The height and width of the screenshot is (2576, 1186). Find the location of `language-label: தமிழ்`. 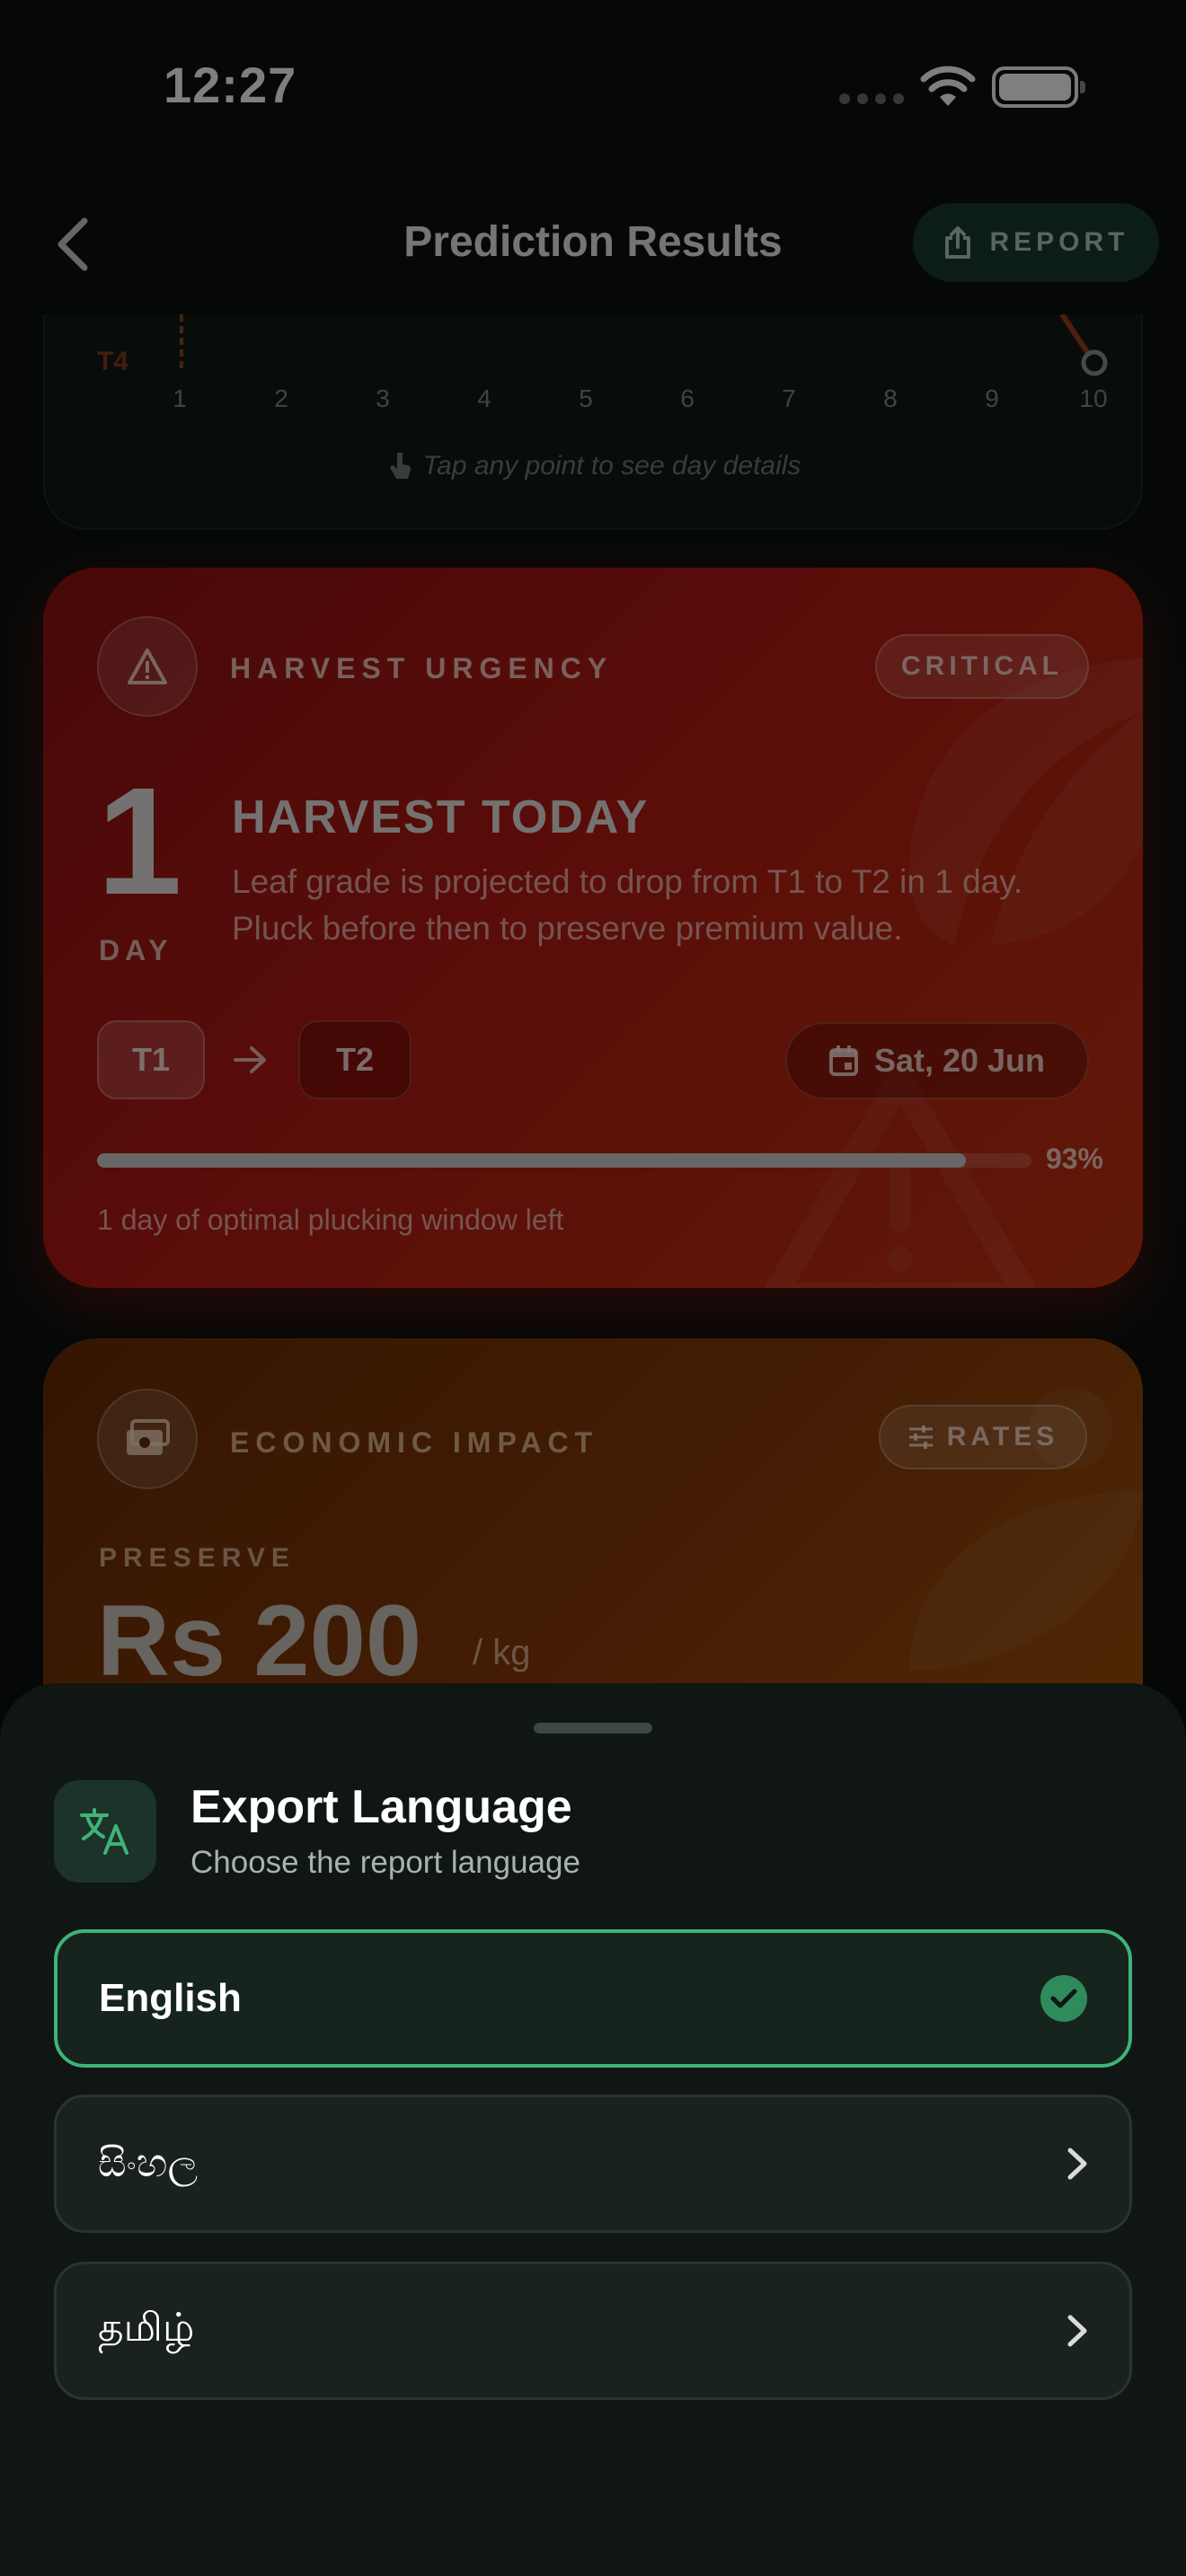

language-label: தமிழ் is located at coordinates (146, 2328).